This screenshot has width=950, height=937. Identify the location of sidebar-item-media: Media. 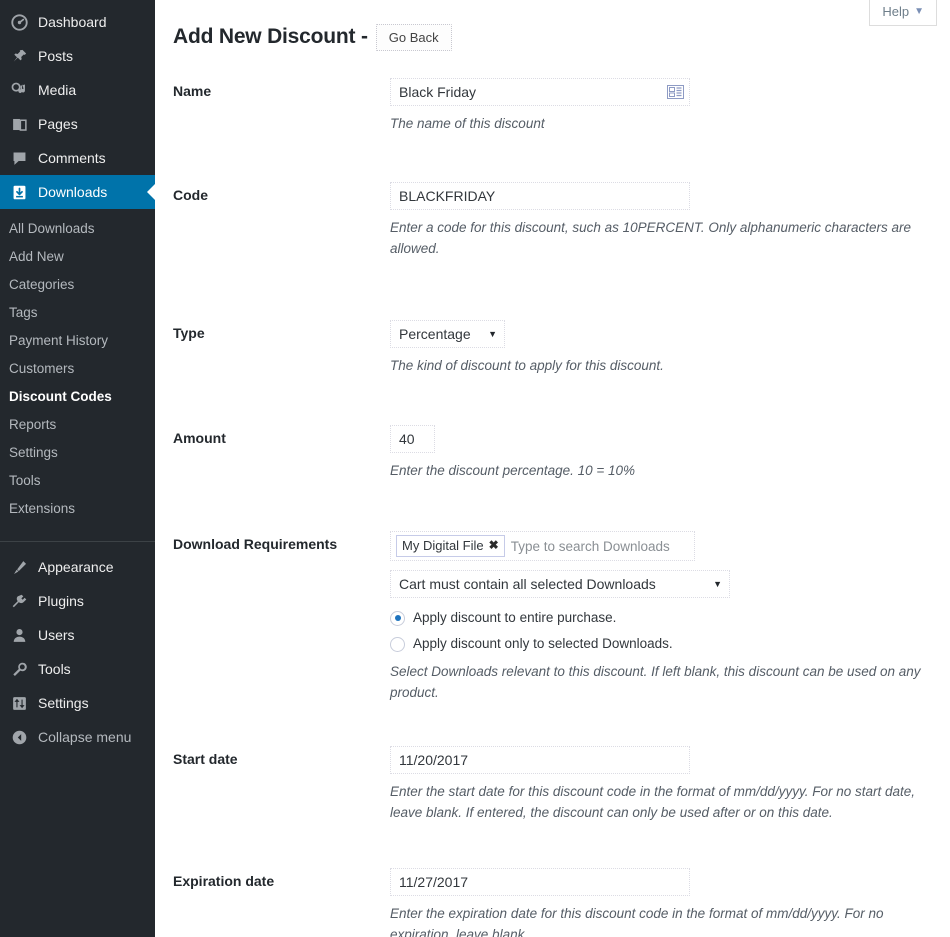
(77, 90).